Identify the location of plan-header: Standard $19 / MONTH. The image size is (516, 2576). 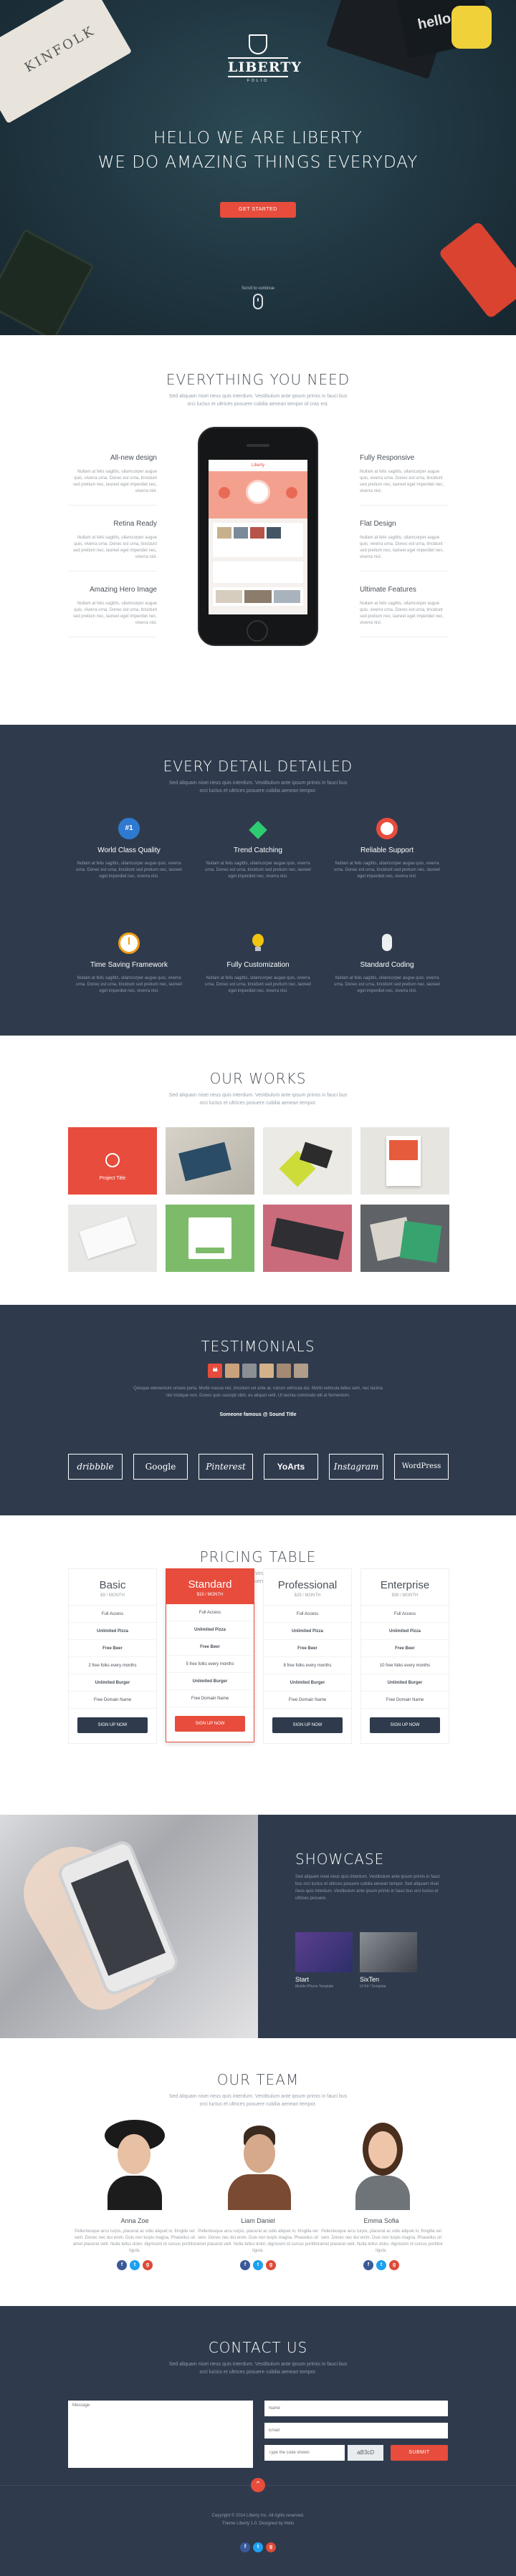
(210, 1586).